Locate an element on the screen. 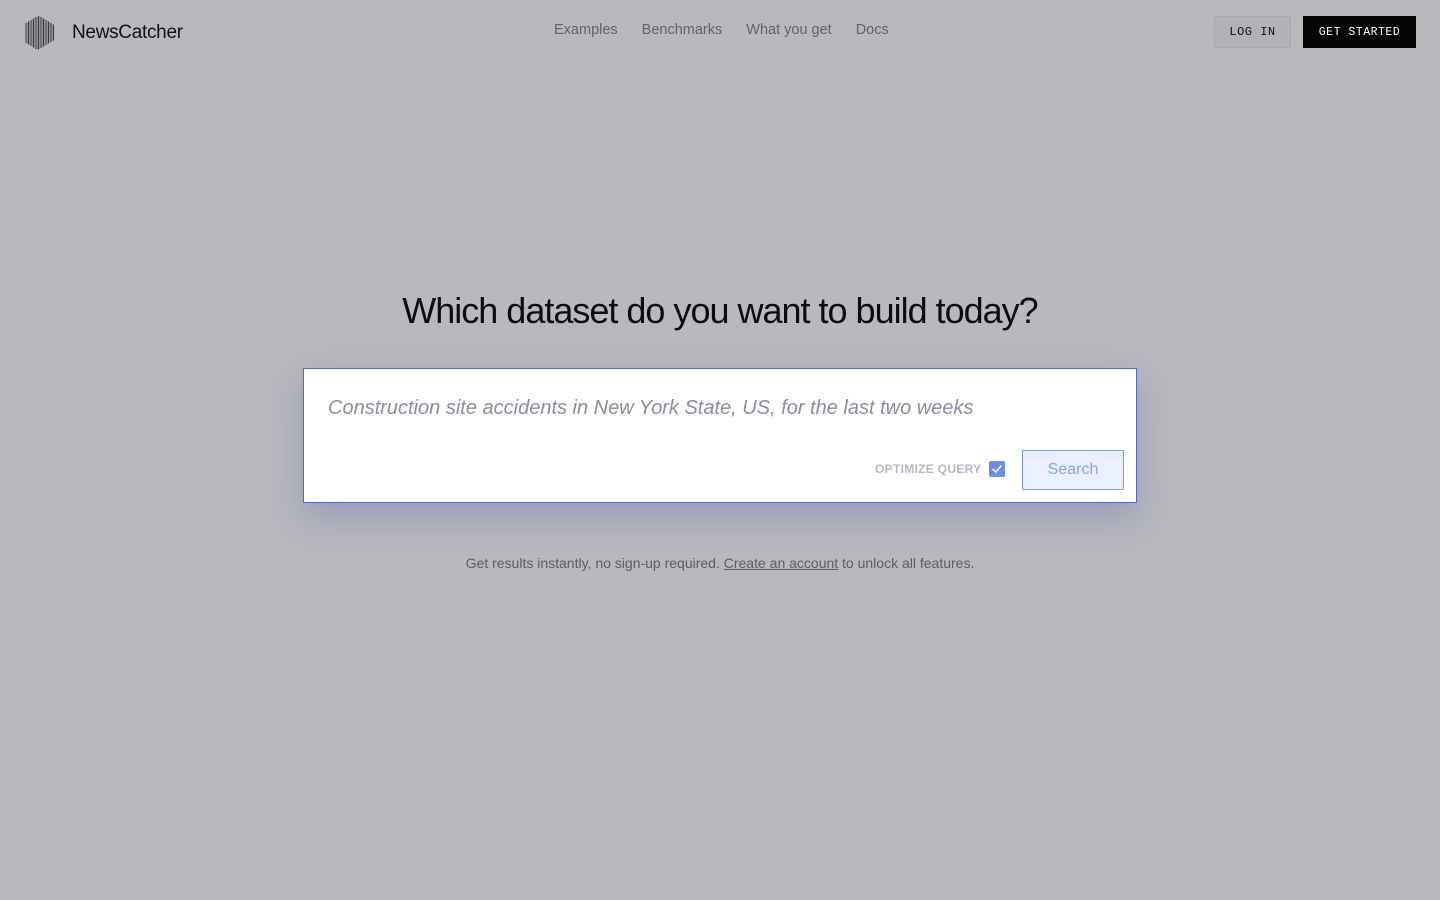  optimize-query-label: OPTIMIZE QUERY is located at coordinates (928, 469).